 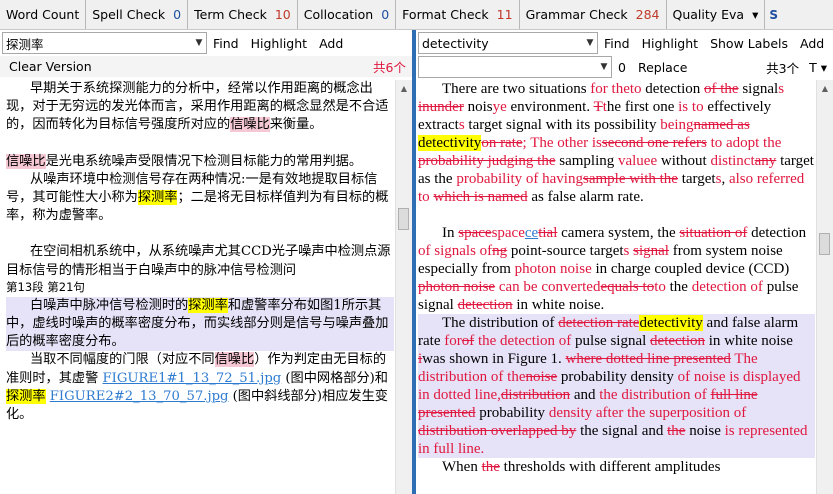 I want to click on collocation-count: 0, so click(x=385, y=14).